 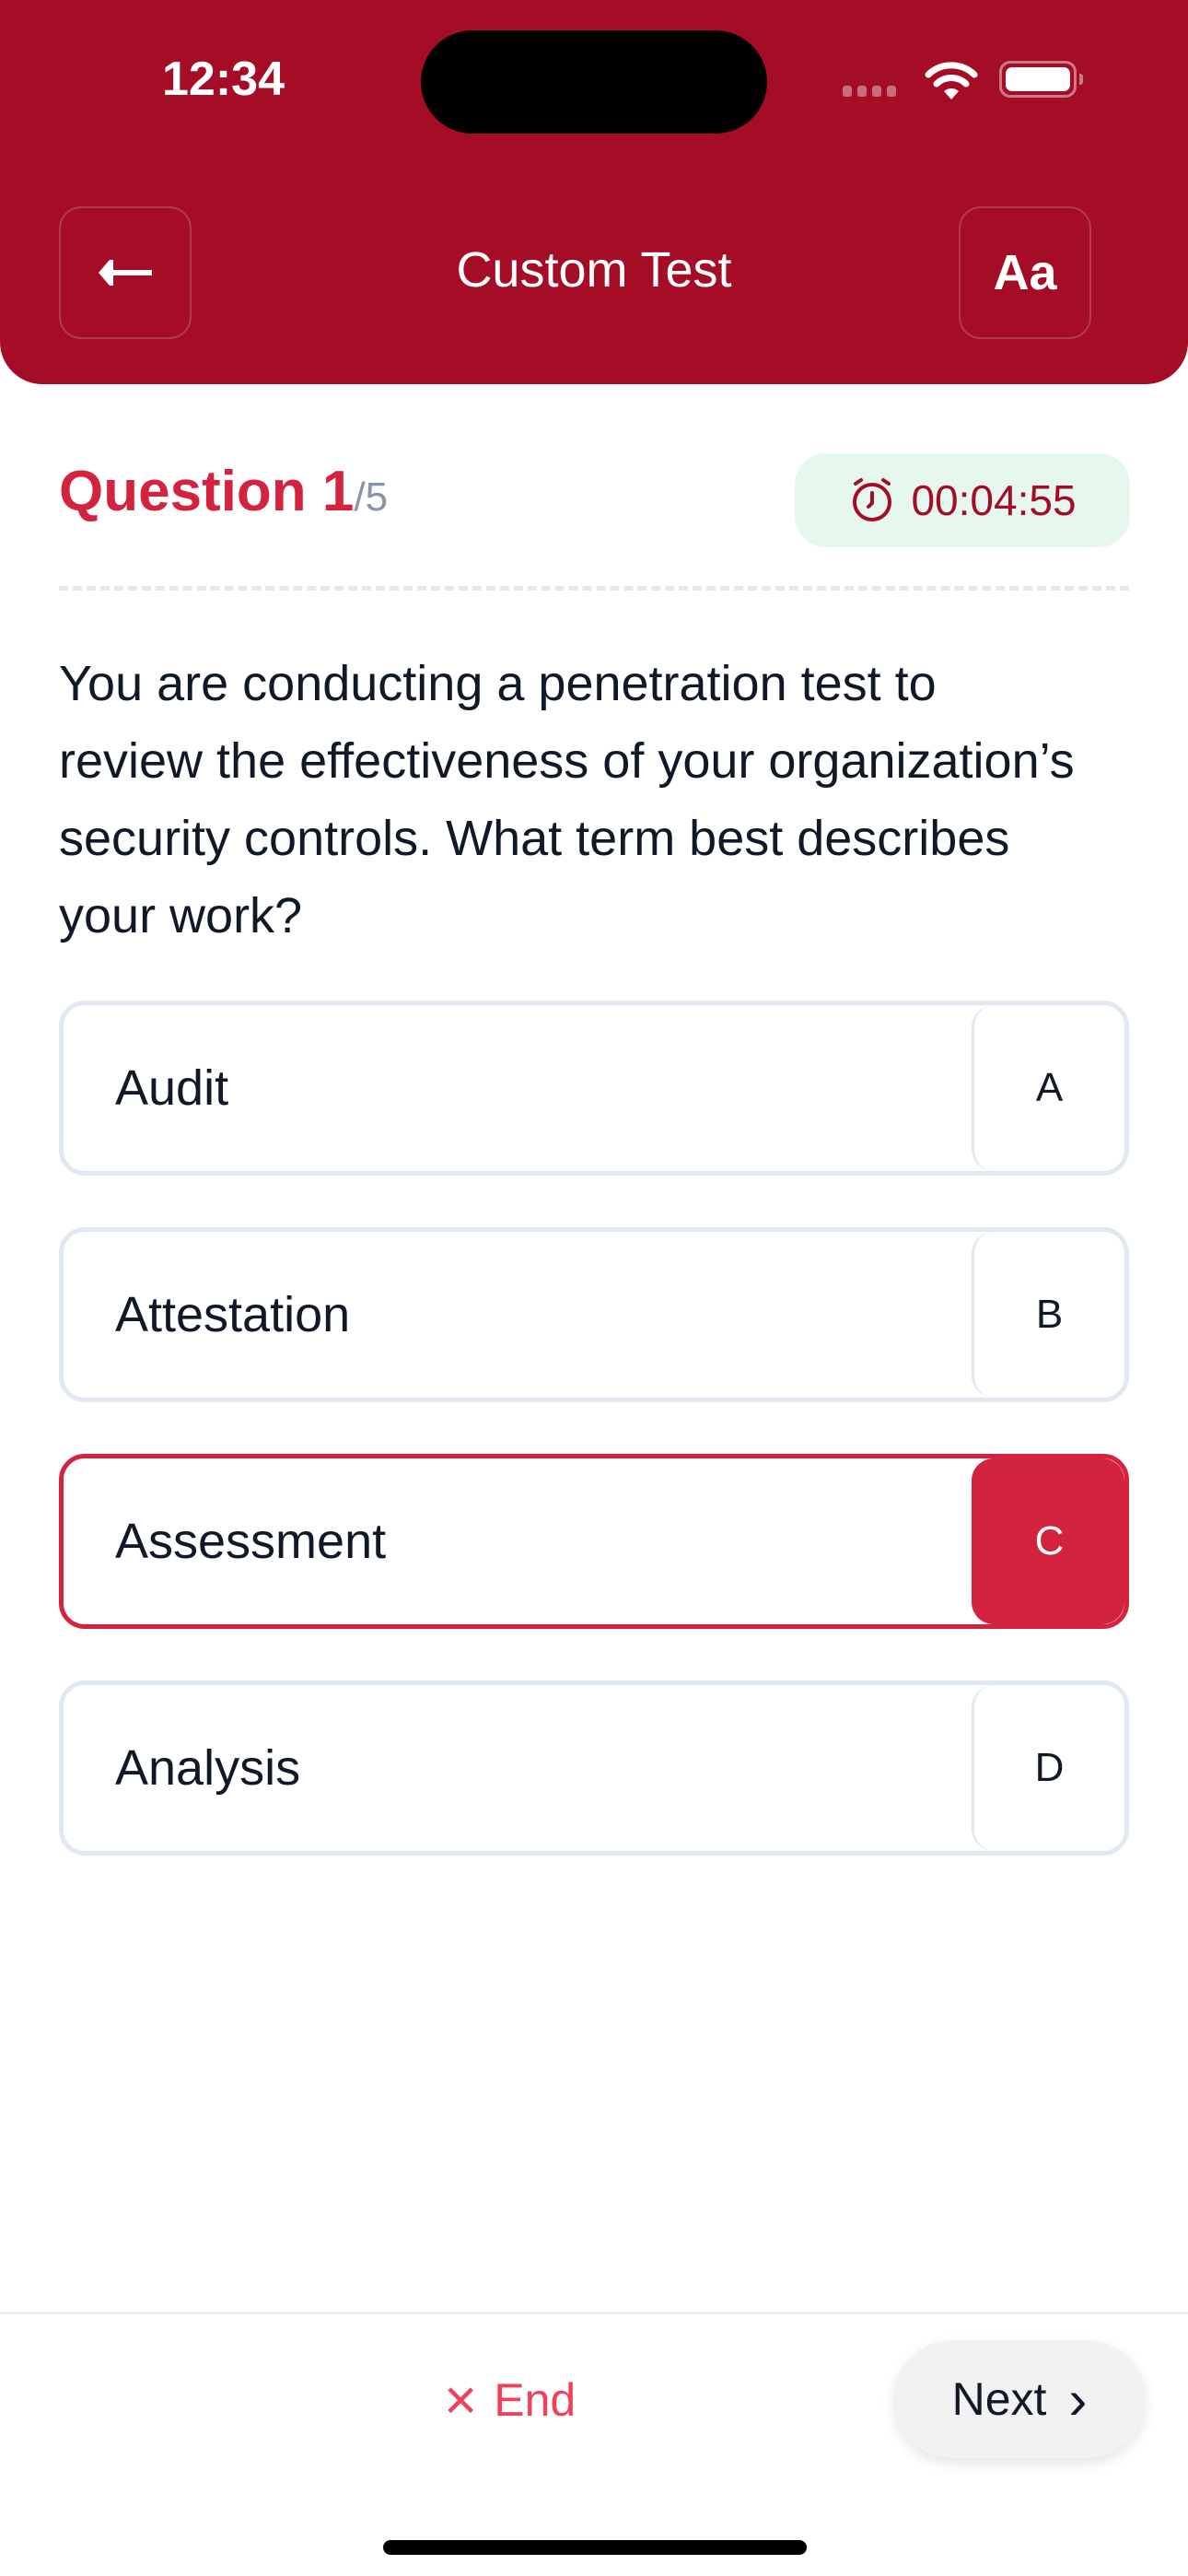 I want to click on question-number: Question 1, so click(x=207, y=491).